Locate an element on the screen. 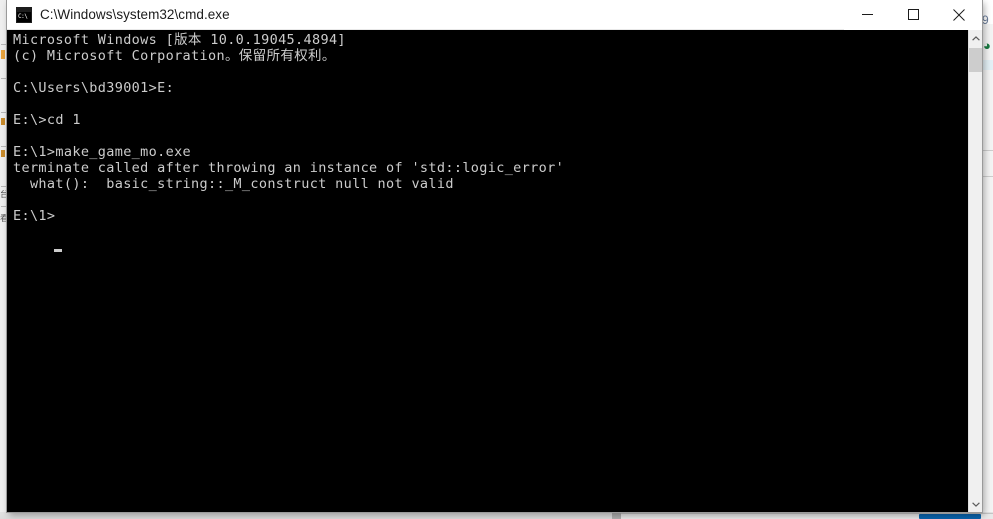 The height and width of the screenshot is (519, 993). background-splitter-handle is located at coordinates (616, 515).